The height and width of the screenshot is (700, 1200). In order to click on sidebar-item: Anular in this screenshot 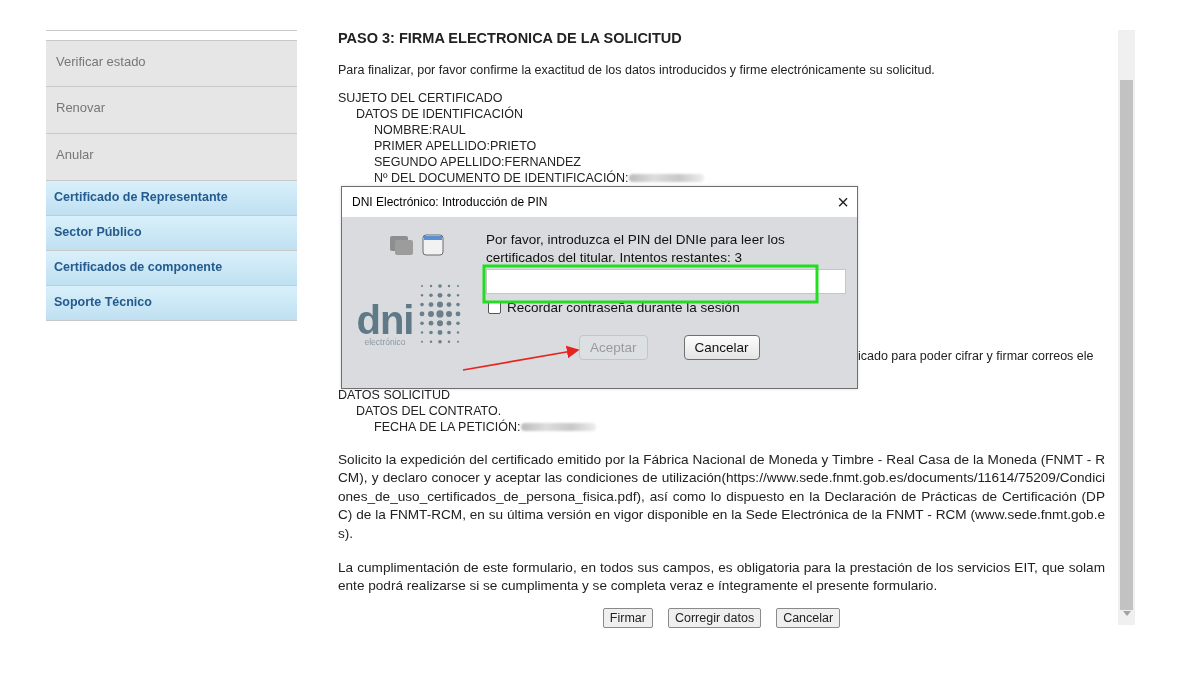, I will do `click(171, 157)`.